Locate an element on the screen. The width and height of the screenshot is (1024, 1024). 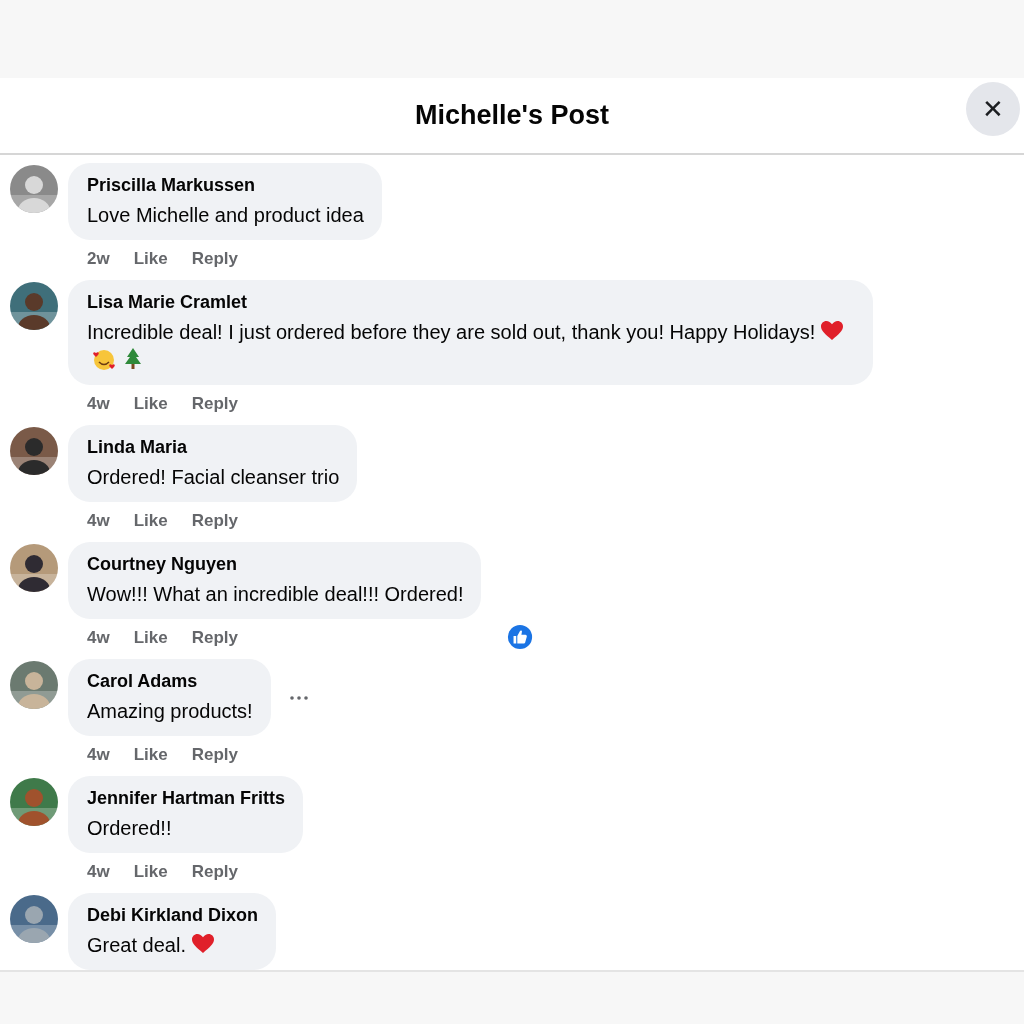
post-title: Michelle's Post is located at coordinates (512, 115).